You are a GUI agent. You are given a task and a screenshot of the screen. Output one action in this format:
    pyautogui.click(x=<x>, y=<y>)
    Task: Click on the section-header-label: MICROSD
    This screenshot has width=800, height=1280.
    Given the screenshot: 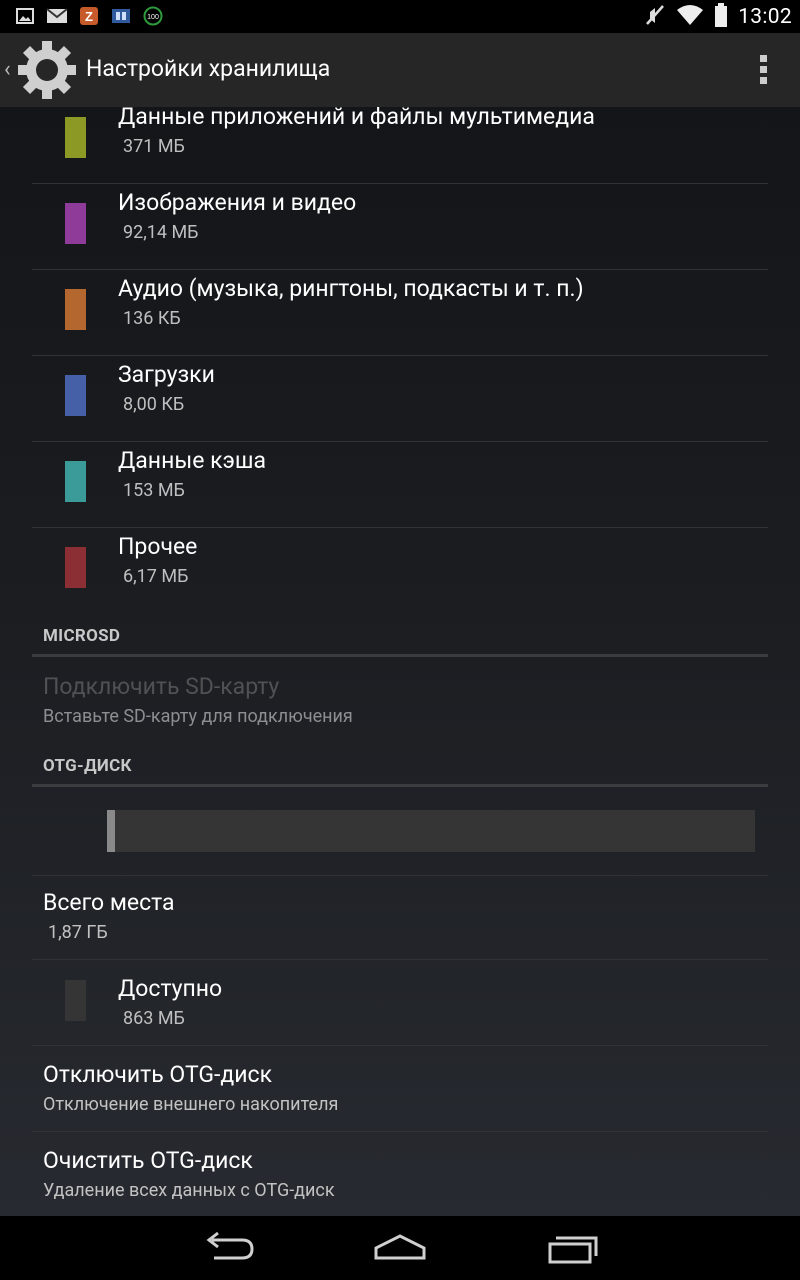 What is the action you would take?
    pyautogui.click(x=82, y=636)
    